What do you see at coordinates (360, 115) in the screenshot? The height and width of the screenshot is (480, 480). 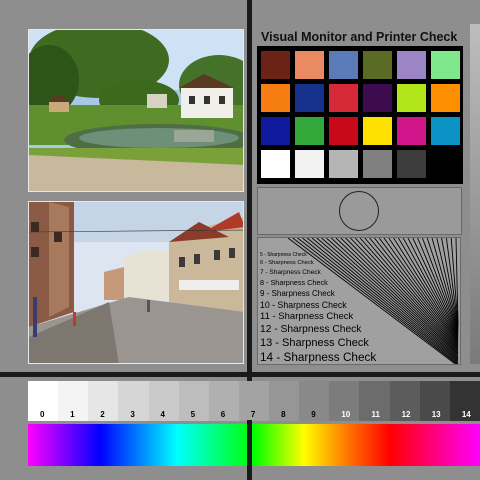 I see `color-swatch-panel` at bounding box center [360, 115].